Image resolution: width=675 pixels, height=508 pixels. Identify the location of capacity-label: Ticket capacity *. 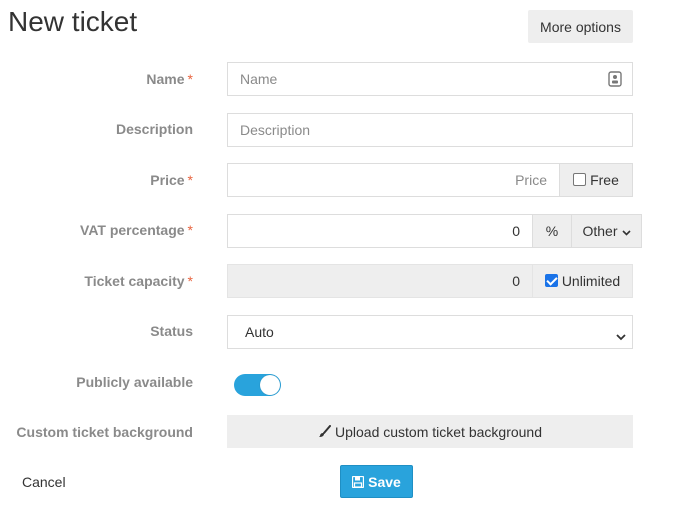
(138, 281).